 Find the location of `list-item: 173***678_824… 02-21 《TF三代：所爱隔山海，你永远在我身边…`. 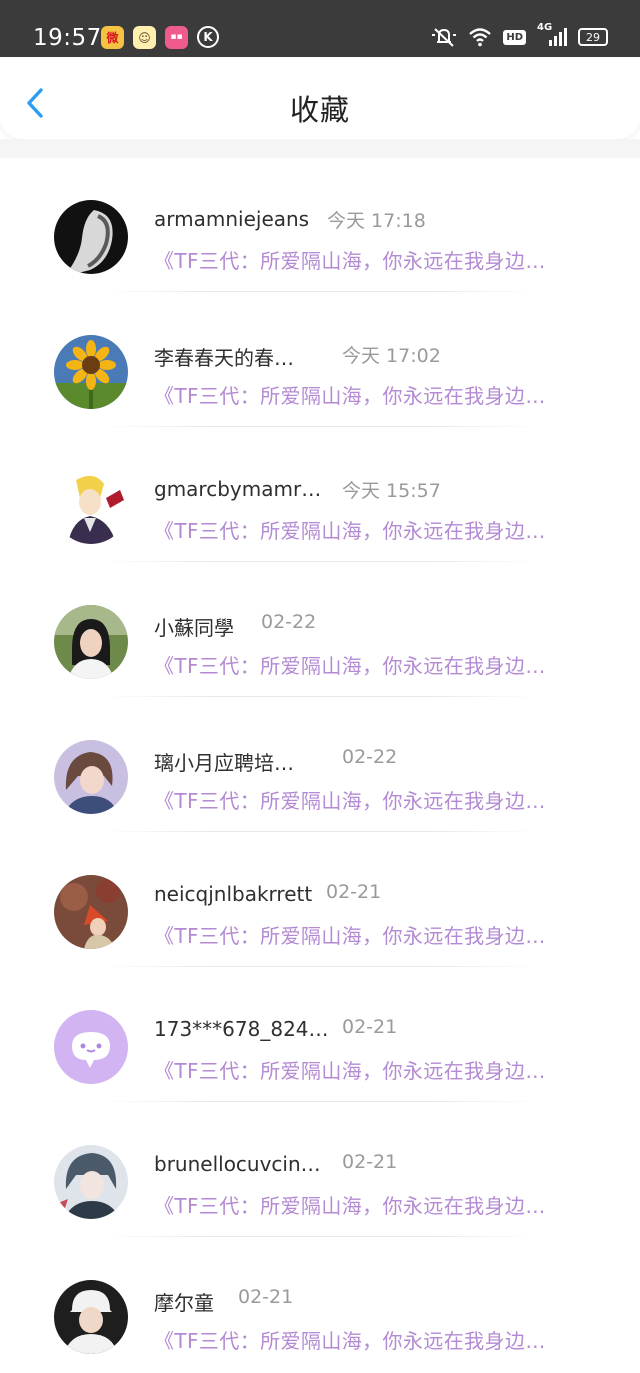

list-item: 173***678_824… 02-21 《TF三代：所爱隔山海，你永远在我身边… is located at coordinates (320, 1035).